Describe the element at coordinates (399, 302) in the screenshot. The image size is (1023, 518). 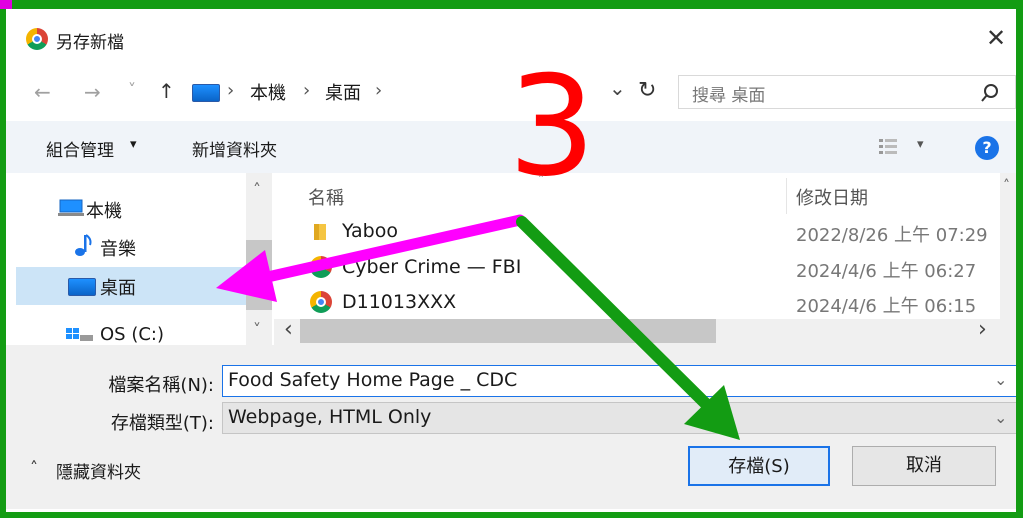
I see `file-name: D11013XXX` at that location.